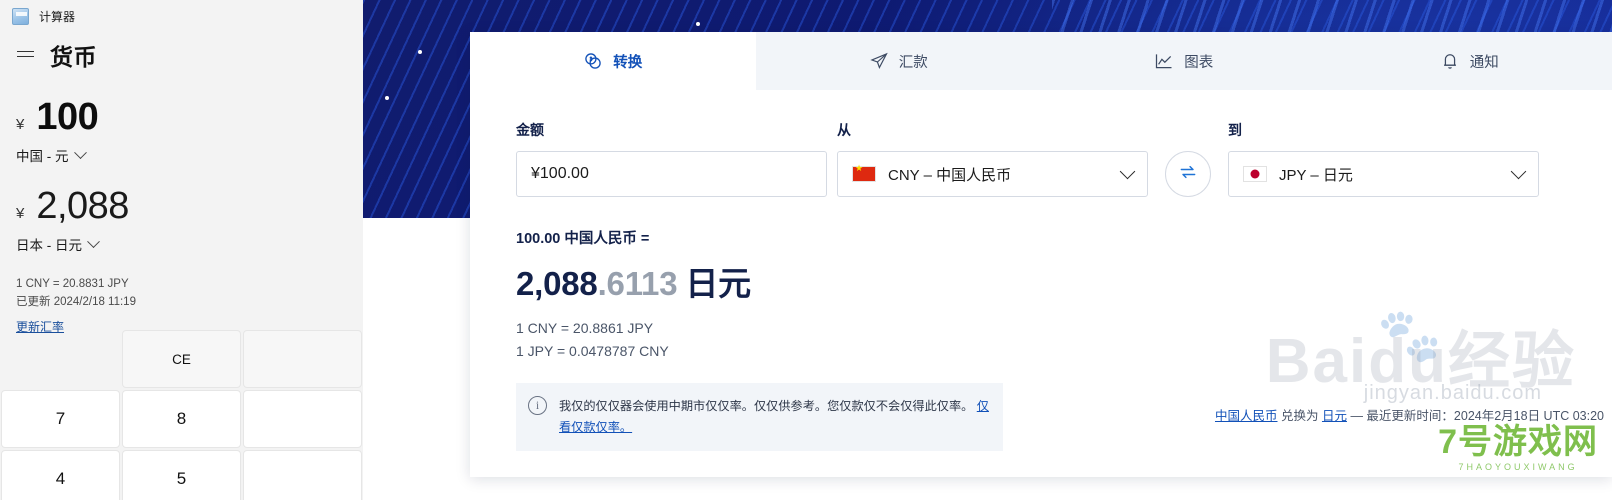 The height and width of the screenshot is (500, 1612). I want to click on calculator-titlebar: 计算器, so click(181, 16).